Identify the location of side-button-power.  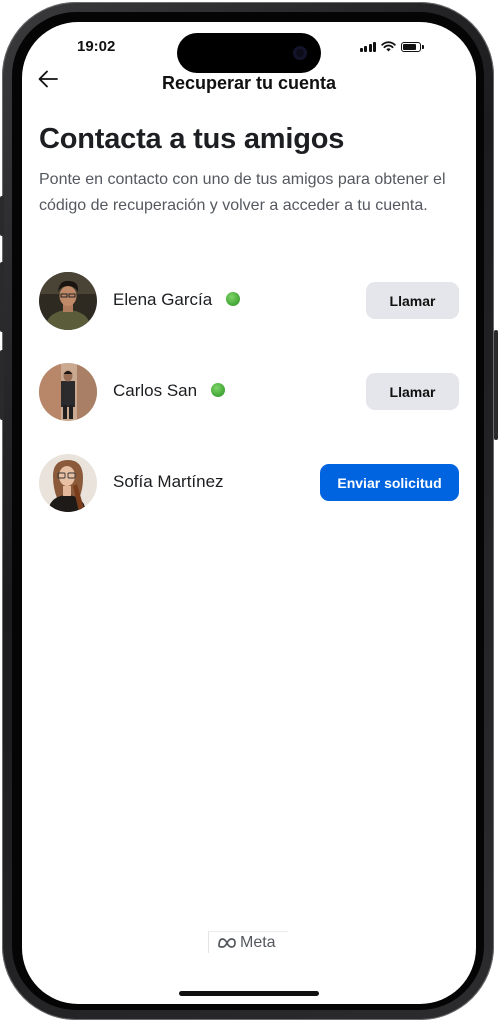
(496, 385).